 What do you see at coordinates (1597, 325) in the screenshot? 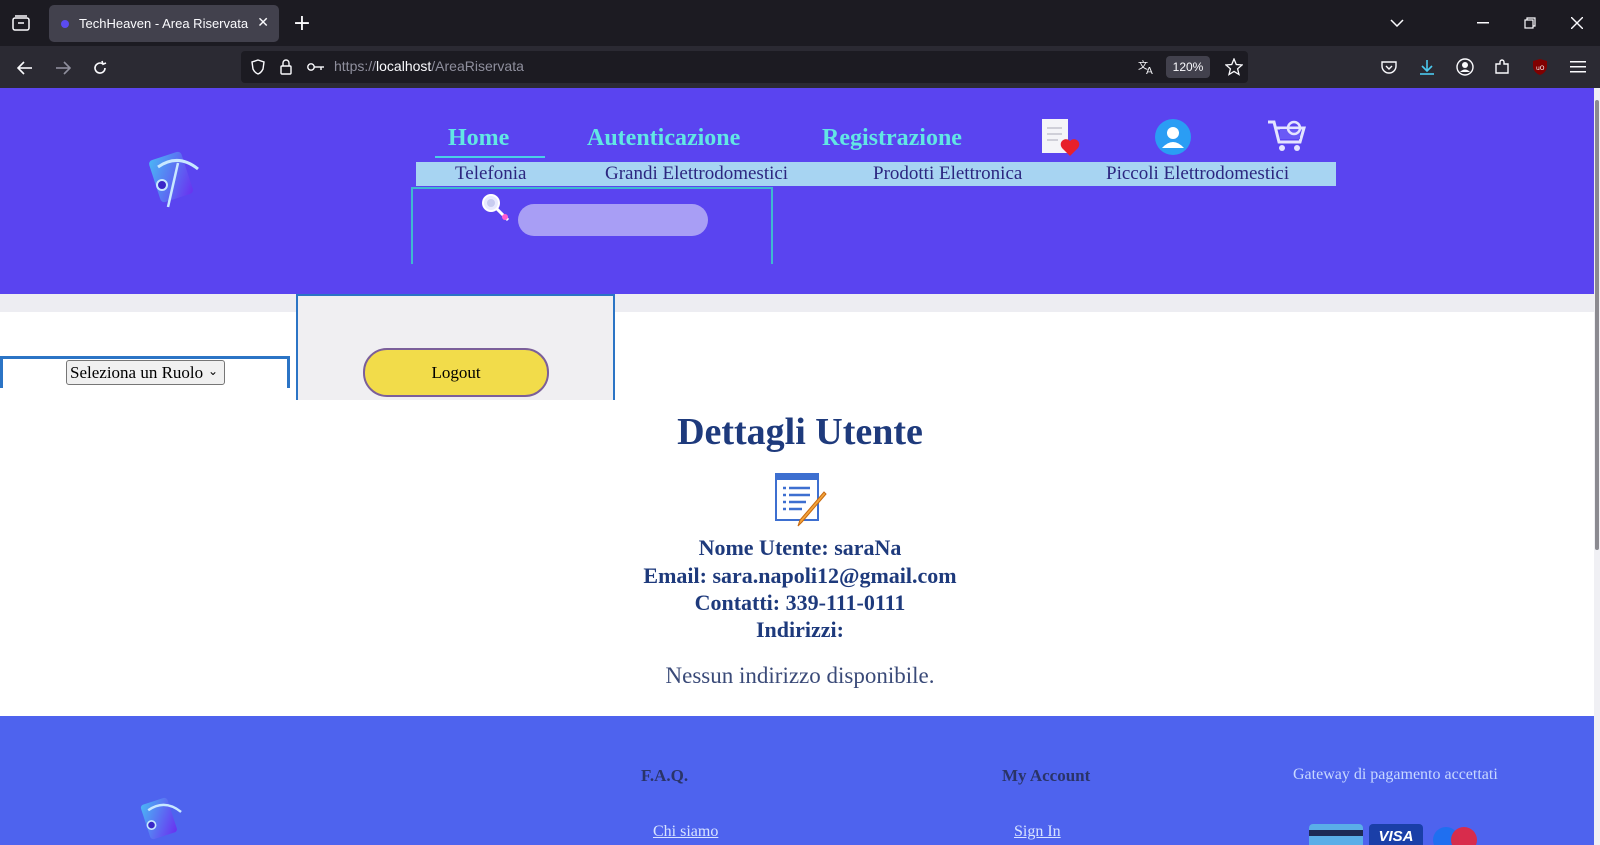
I see `page-scrollbar-thumb` at bounding box center [1597, 325].